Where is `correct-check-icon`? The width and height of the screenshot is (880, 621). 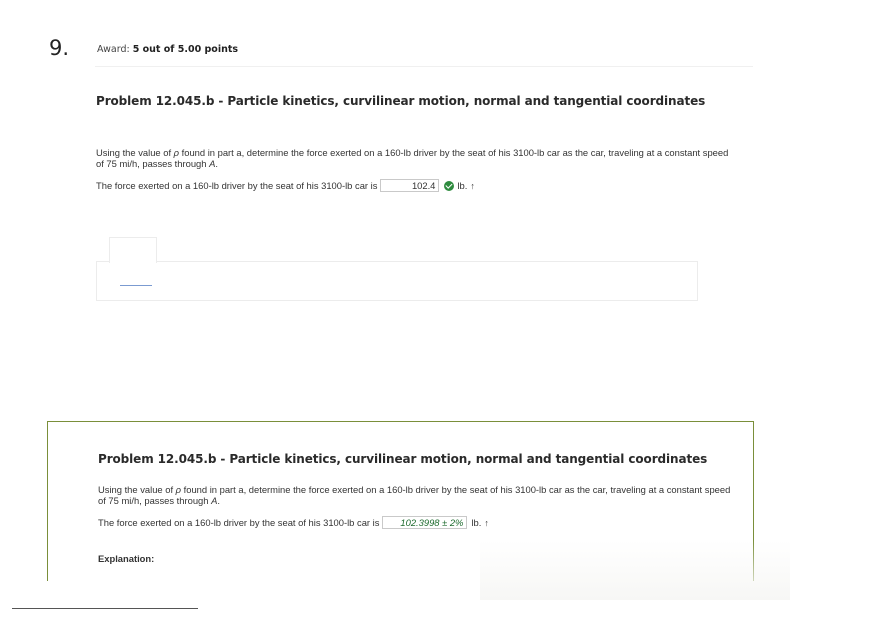 correct-check-icon is located at coordinates (449, 185).